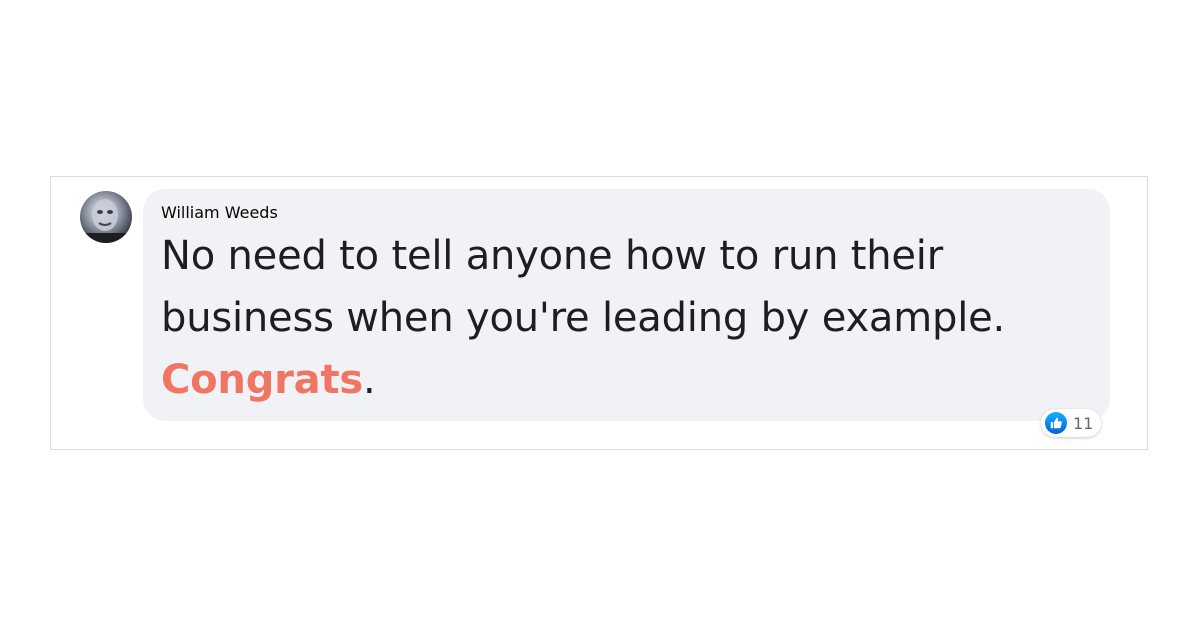 The image size is (1200, 628). What do you see at coordinates (552, 256) in the screenshot?
I see `comment-text-line1: No need to tell anyone how to run their` at bounding box center [552, 256].